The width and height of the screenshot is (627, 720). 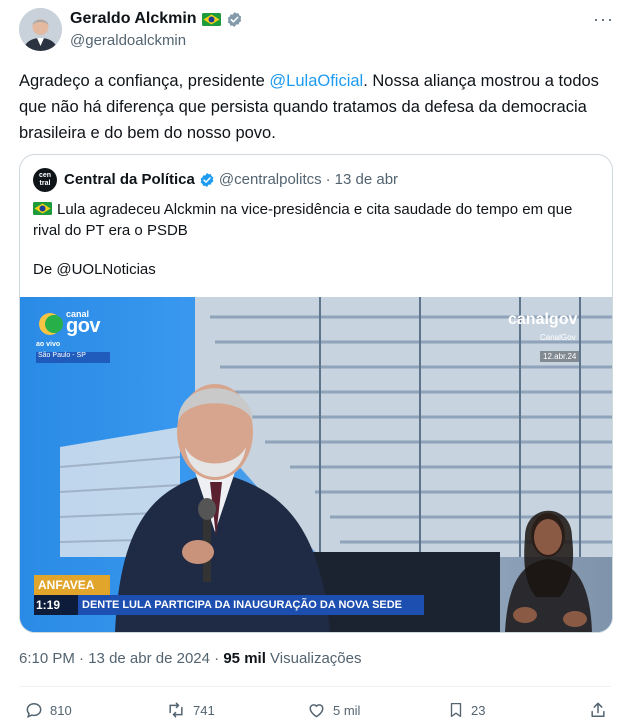 What do you see at coordinates (603, 19) in the screenshot?
I see `more-options-icon: ···` at bounding box center [603, 19].